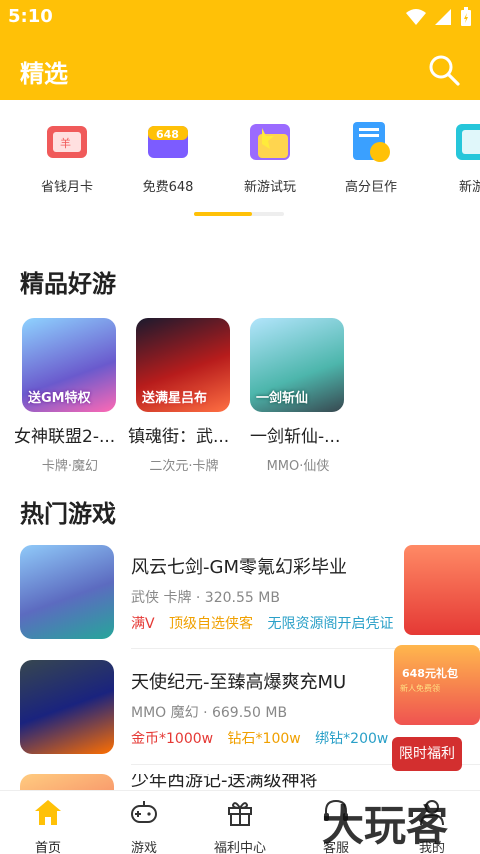 Image resolution: width=480 pixels, height=854 pixels. I want to click on battery-icon, so click(466, 16).